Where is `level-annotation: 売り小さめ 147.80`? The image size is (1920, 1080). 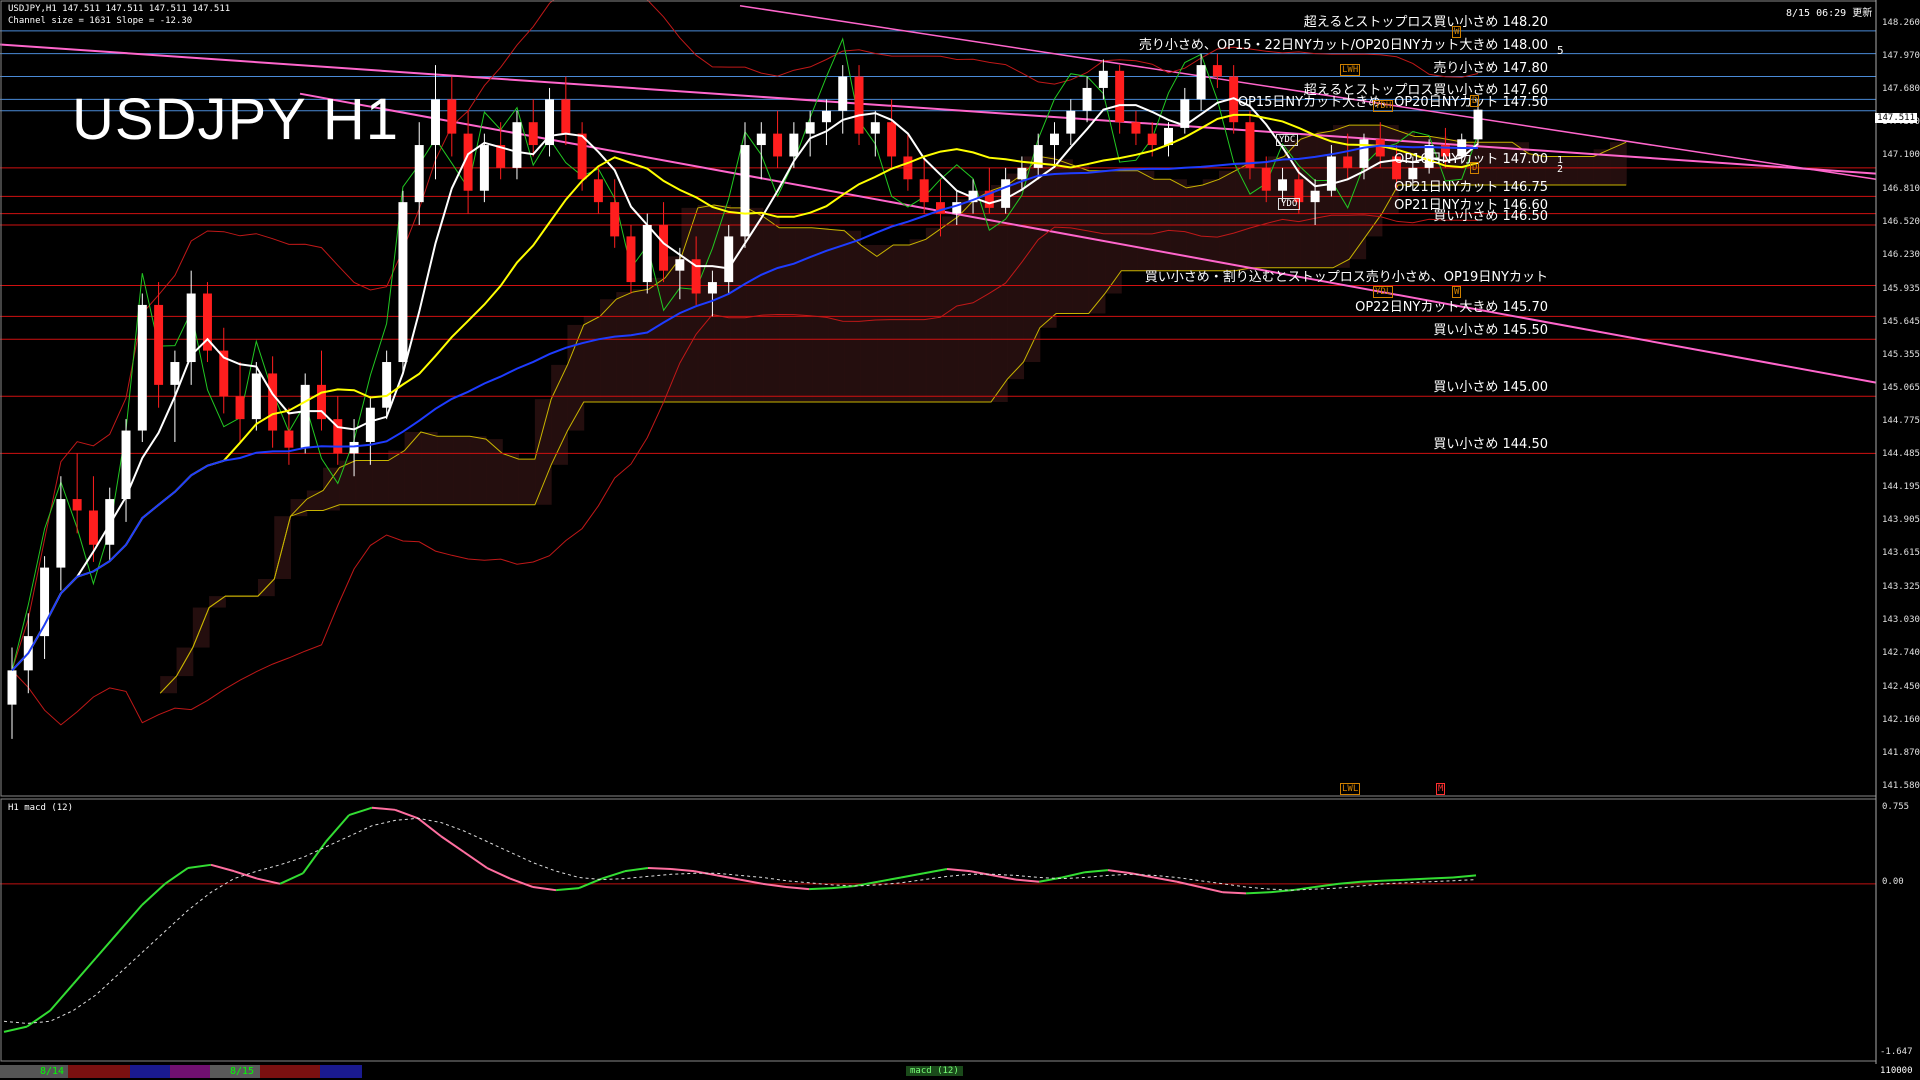
level-annotation: 売り小さめ 147.80 is located at coordinates (1490, 68).